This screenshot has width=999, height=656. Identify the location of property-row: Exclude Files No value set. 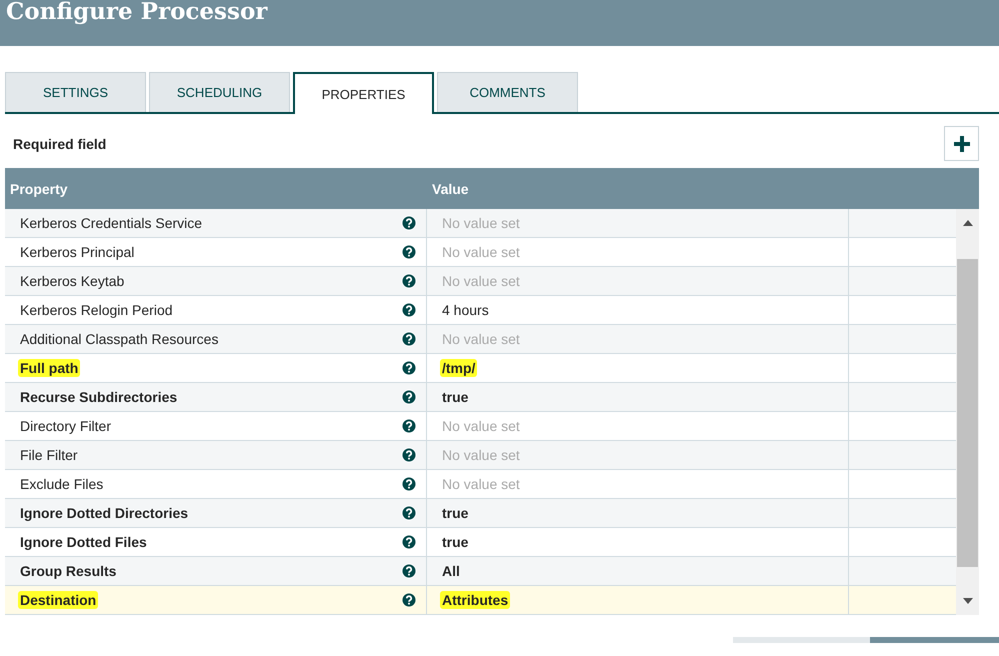
(480, 484).